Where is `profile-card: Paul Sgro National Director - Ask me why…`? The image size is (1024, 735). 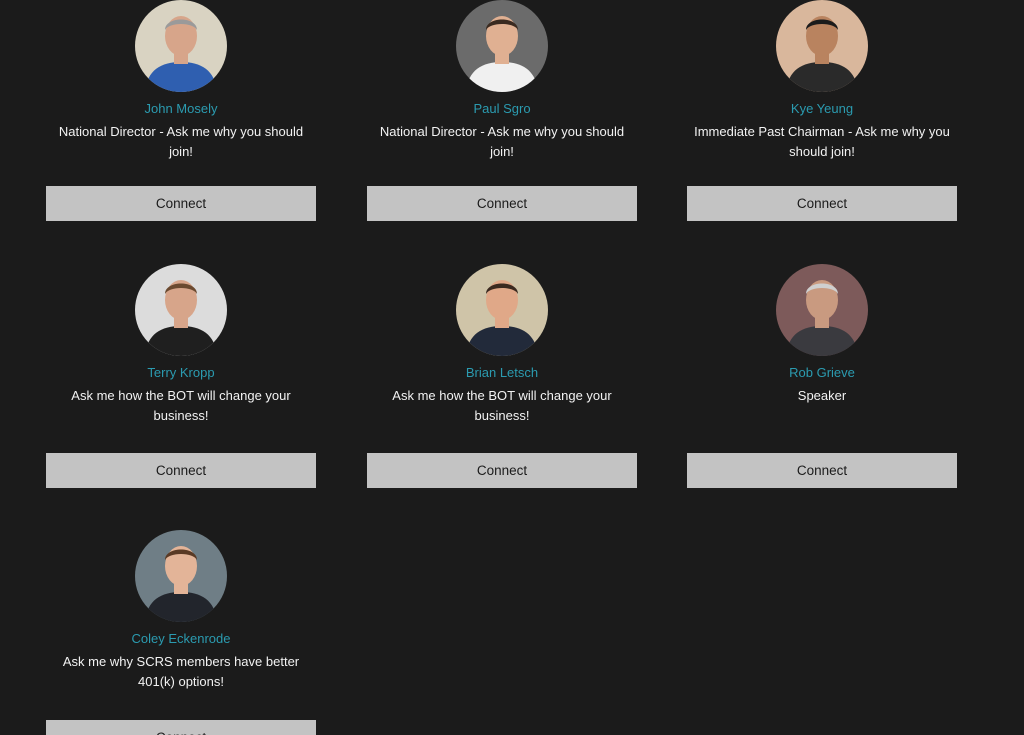
profile-card: Paul Sgro National Director - Ask me why… is located at coordinates (502, 110).